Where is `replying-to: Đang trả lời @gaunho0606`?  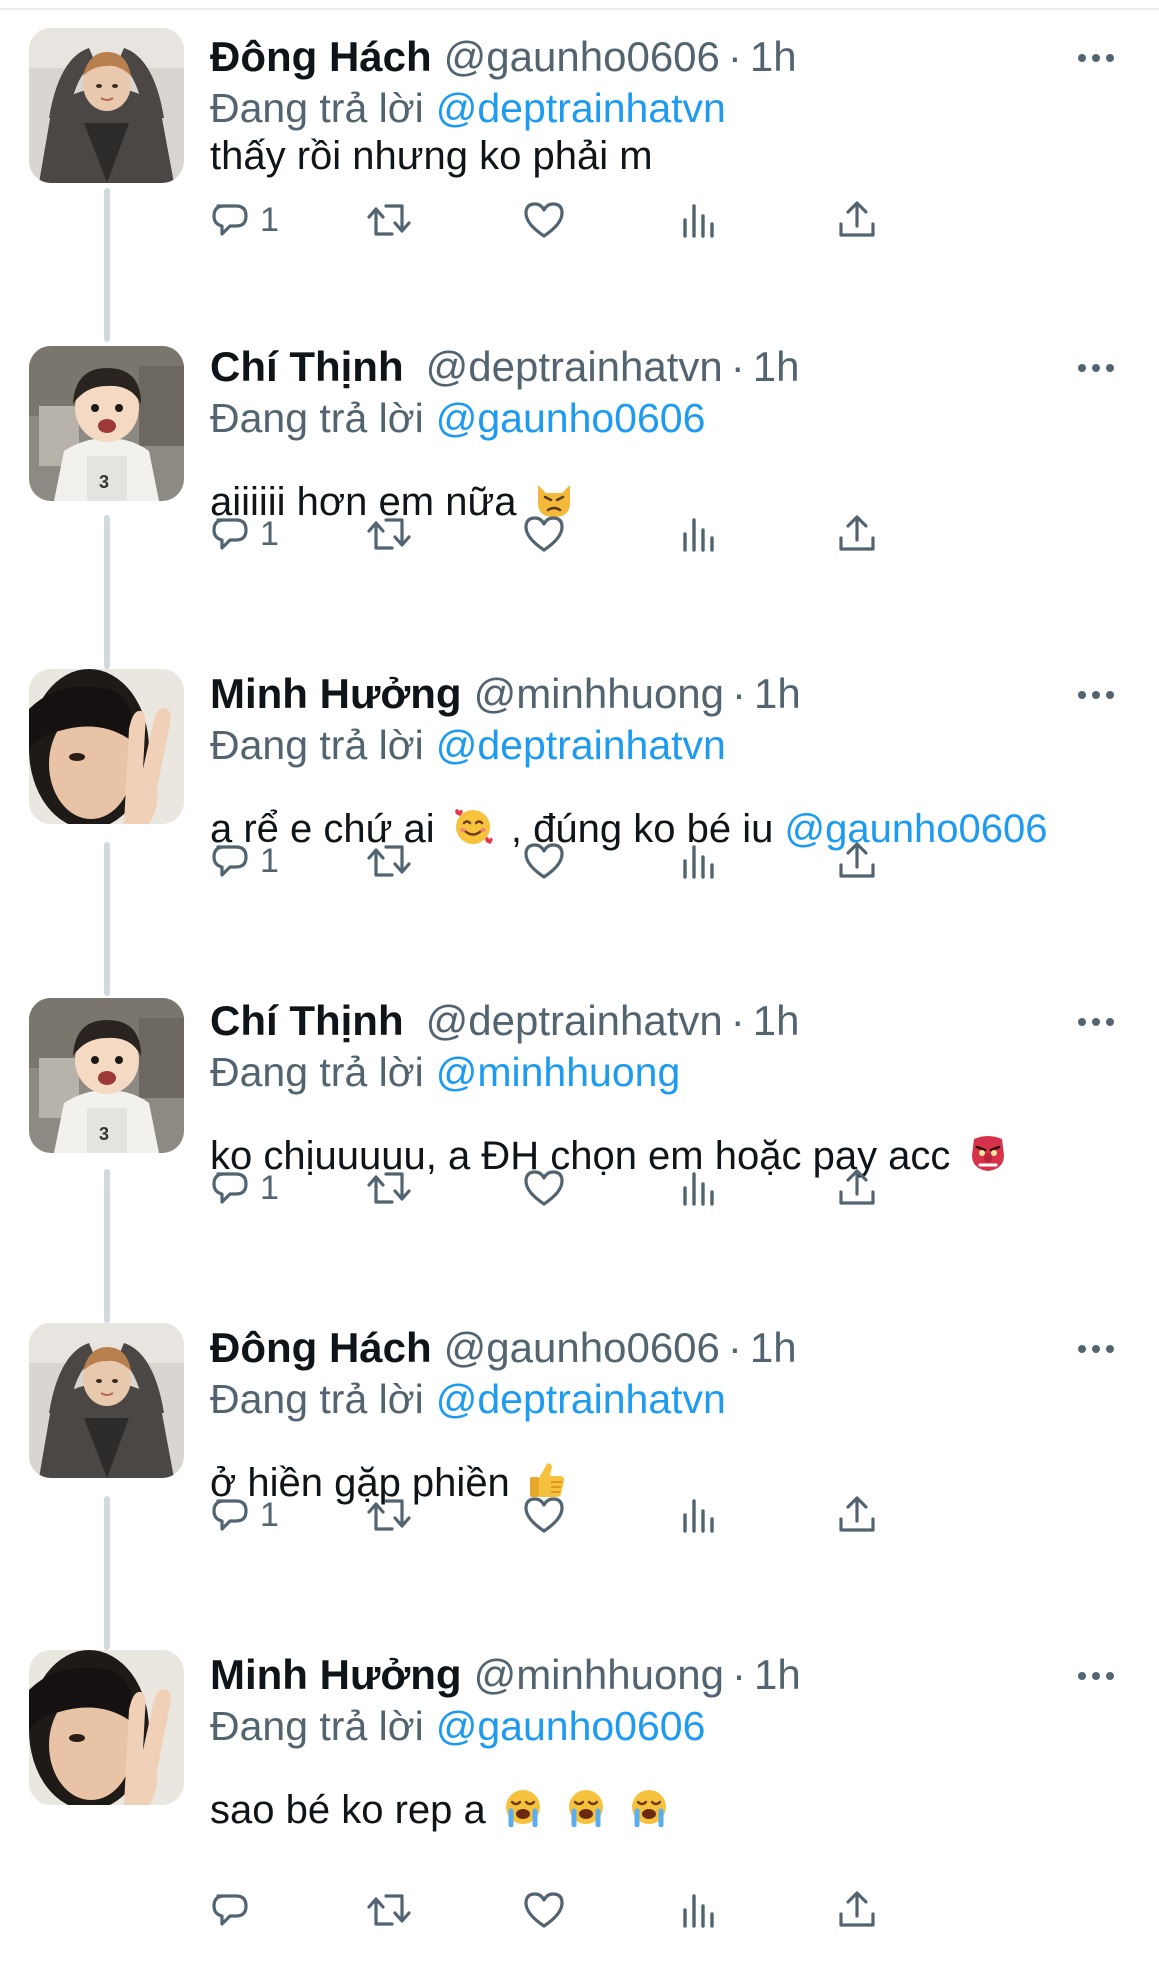
replying-to: Đang trả lời @gaunho0606 is located at coordinates (457, 418).